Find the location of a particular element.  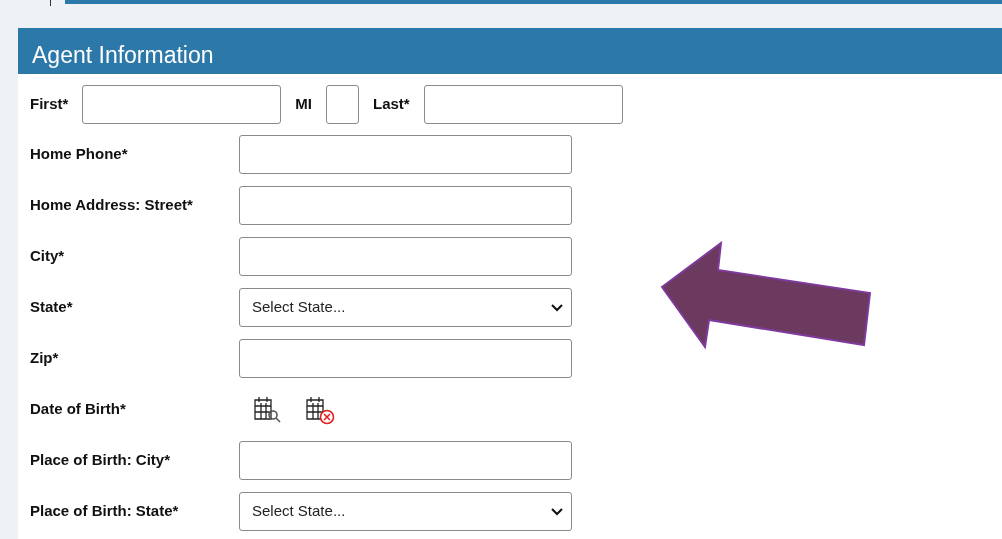

field-label: Home Phone* is located at coordinates (79, 154).